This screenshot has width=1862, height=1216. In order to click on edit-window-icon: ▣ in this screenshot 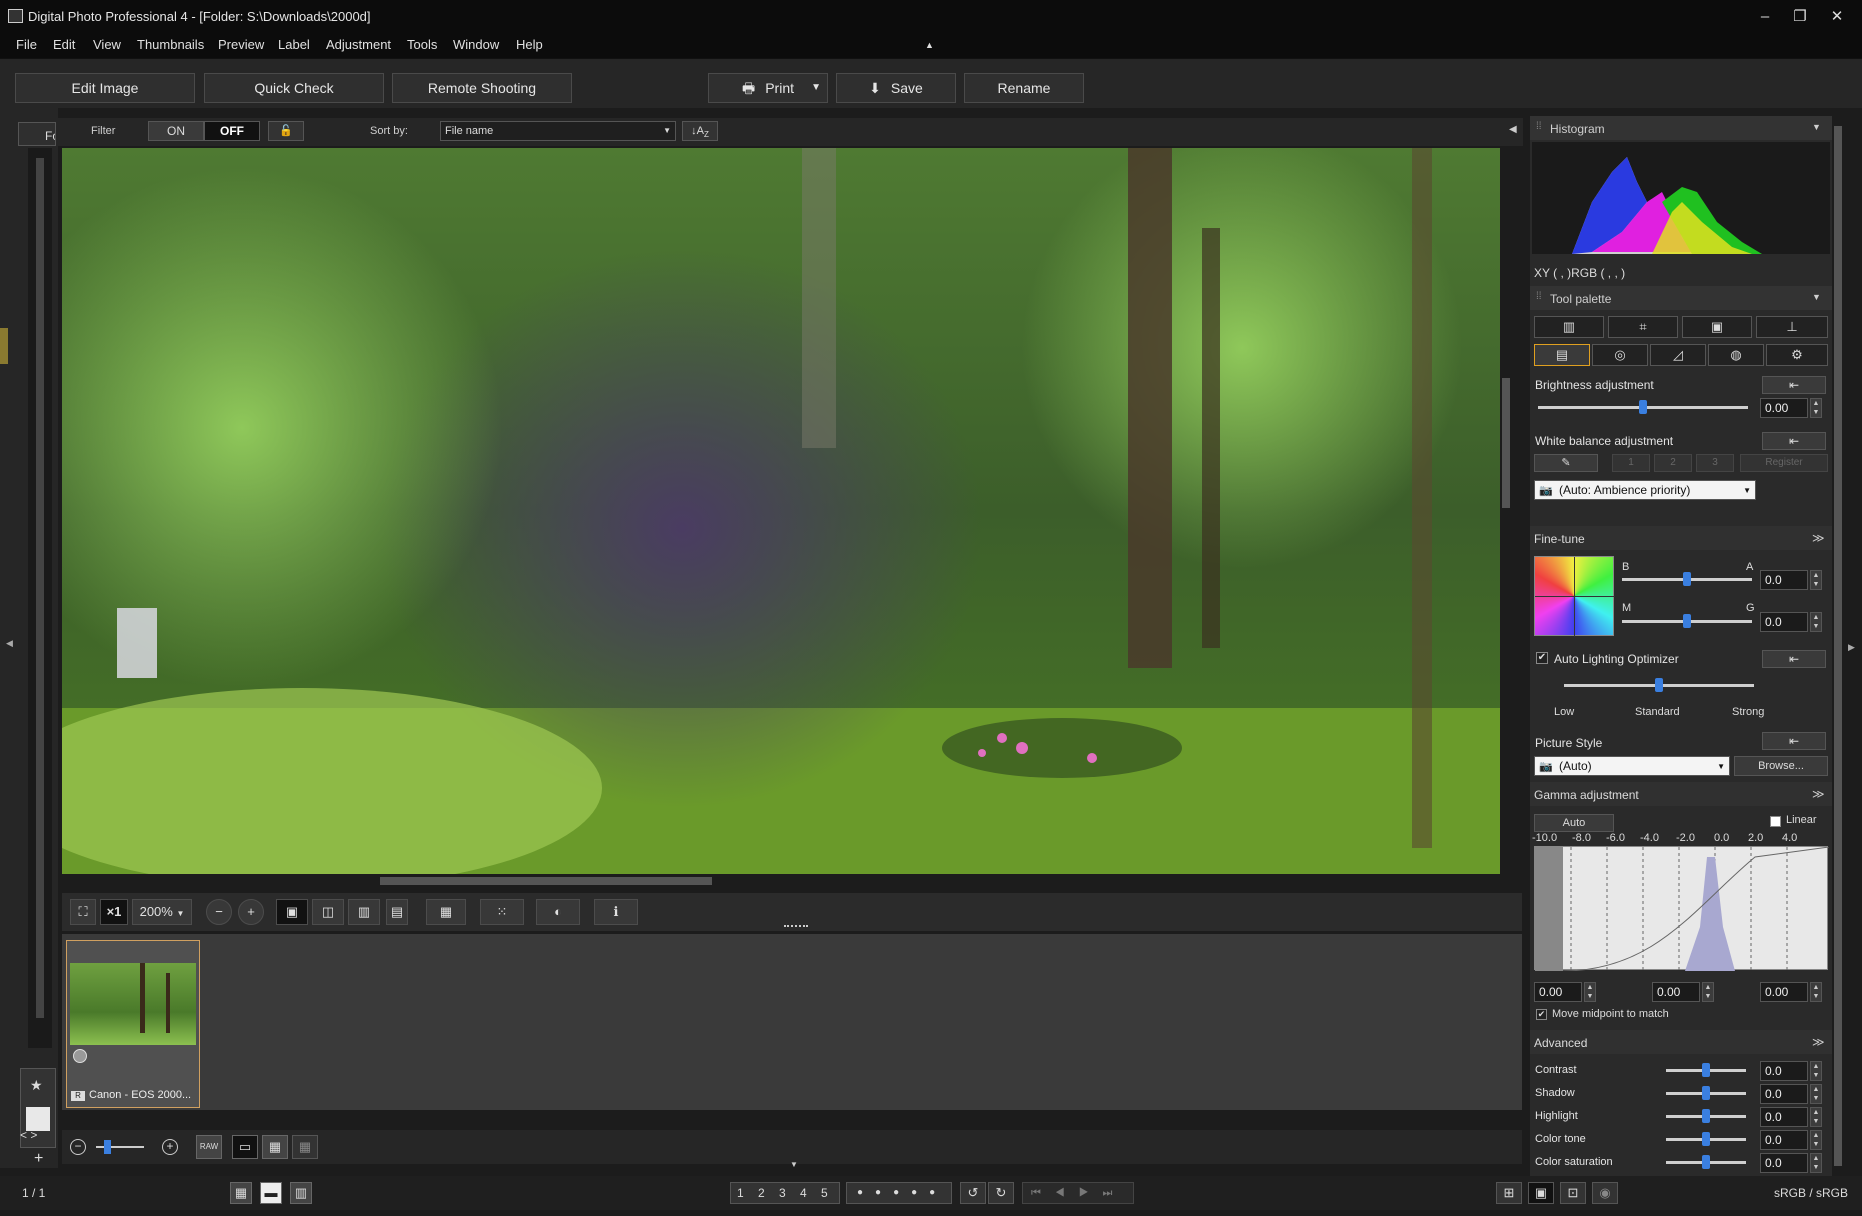, I will do `click(1541, 1193)`.